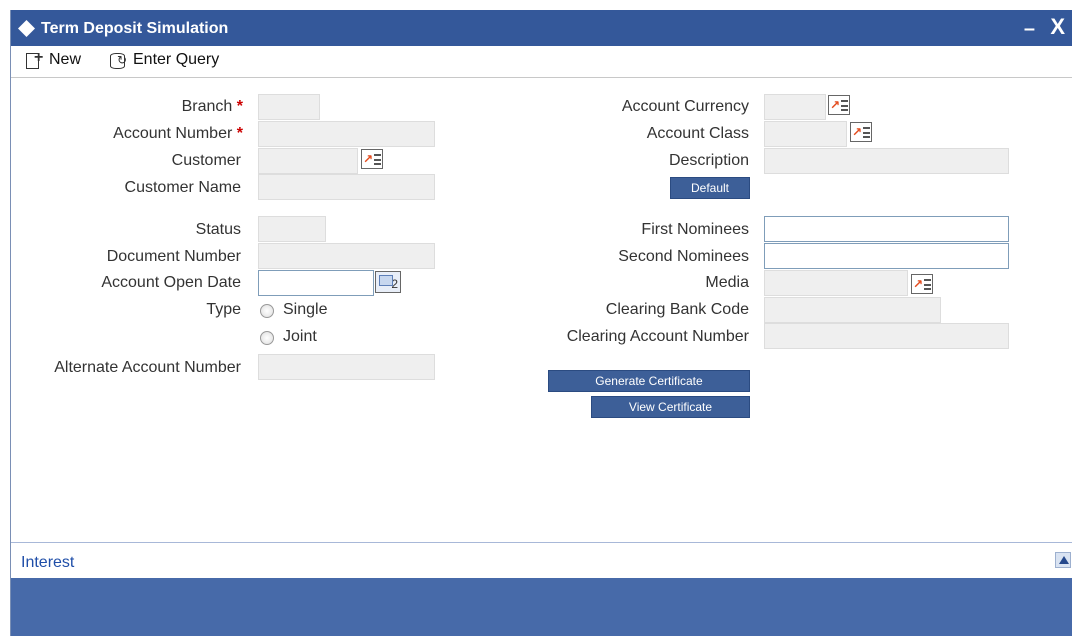 The width and height of the screenshot is (1072, 636). What do you see at coordinates (670, 407) in the screenshot?
I see `view-certificate-button: View Certificate` at bounding box center [670, 407].